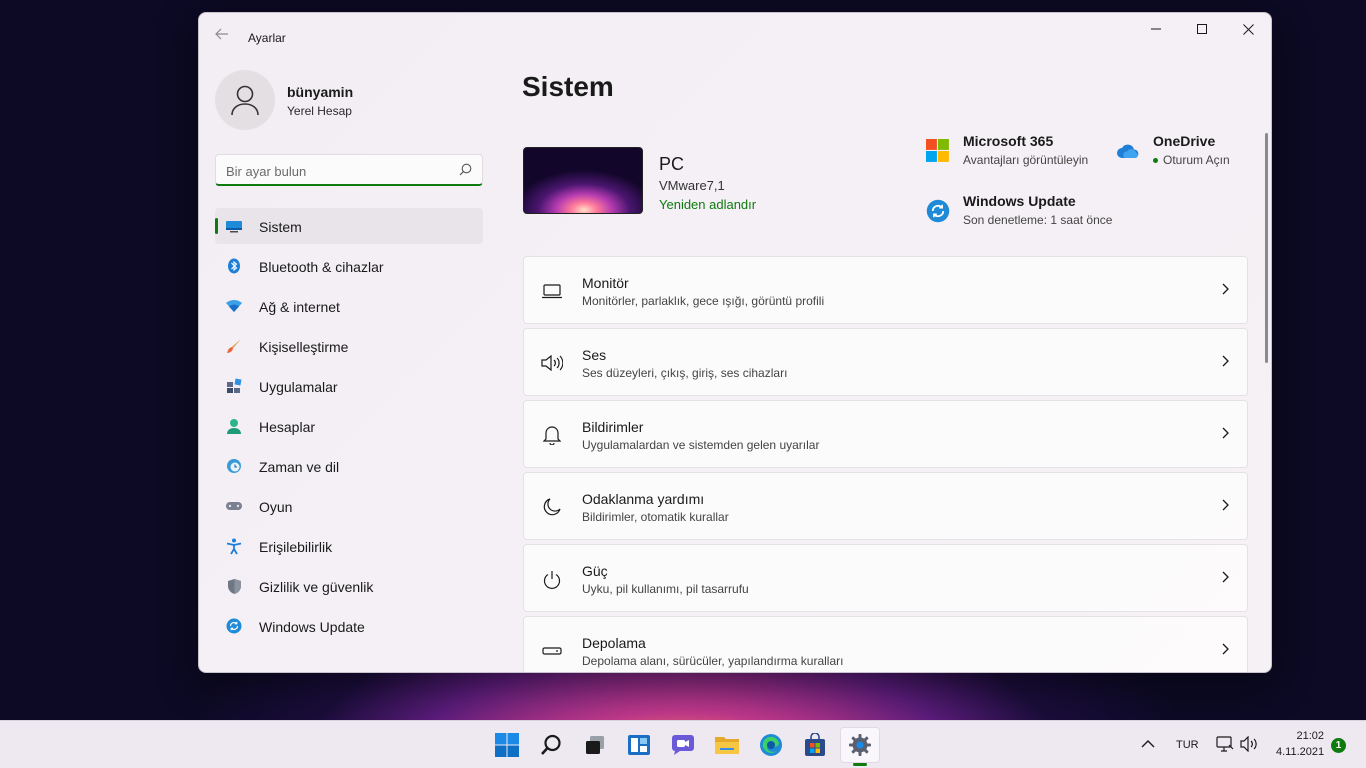  I want to click on onedrive-cloud-icon, so click(1128, 151).